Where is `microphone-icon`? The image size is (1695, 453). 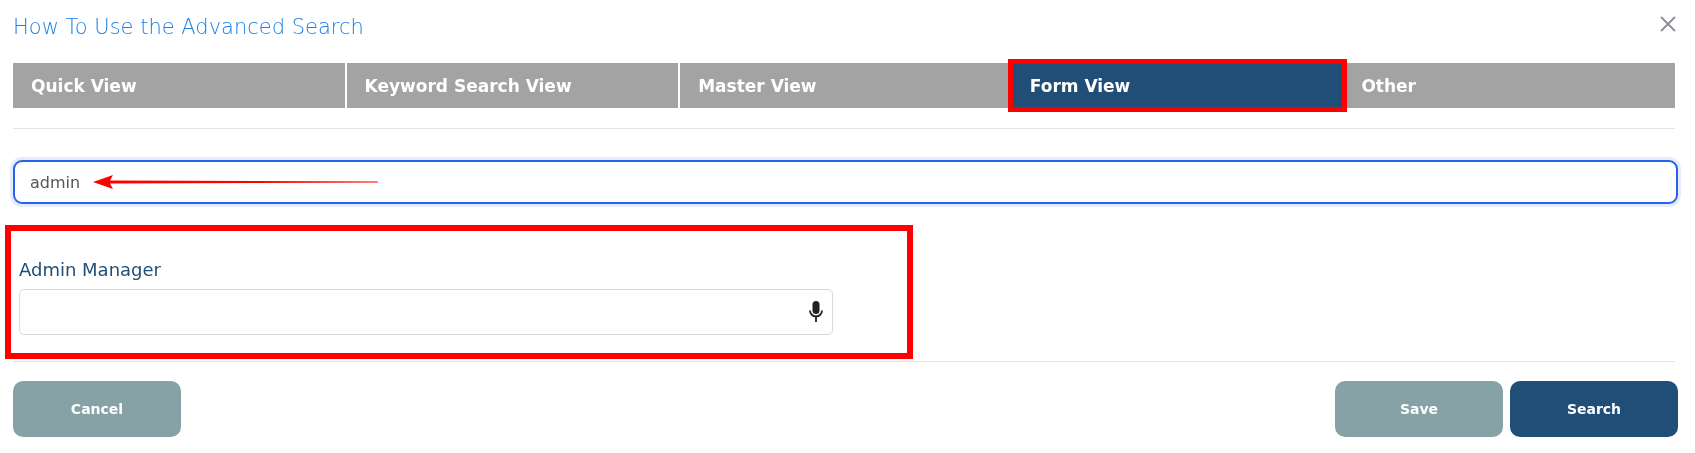
microphone-icon is located at coordinates (816, 312).